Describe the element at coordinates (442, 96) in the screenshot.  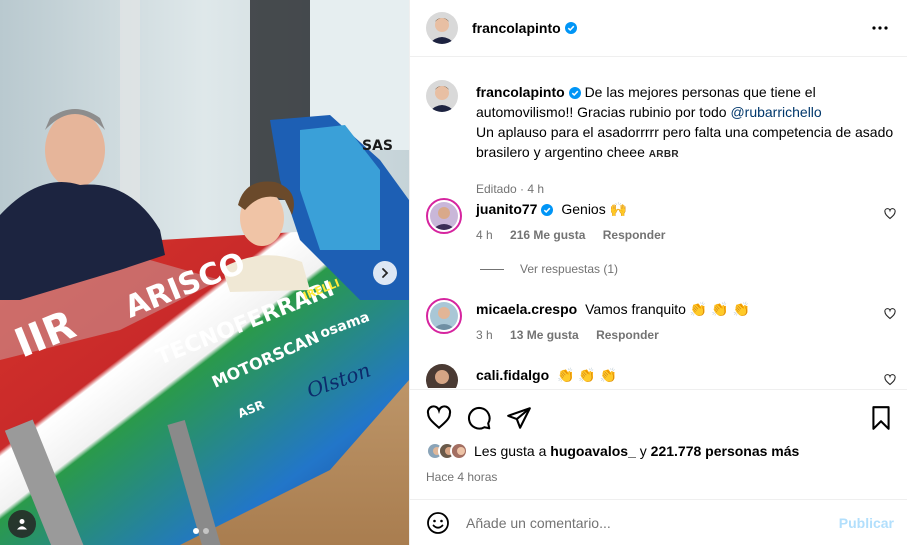
I see `caption-avatar` at that location.